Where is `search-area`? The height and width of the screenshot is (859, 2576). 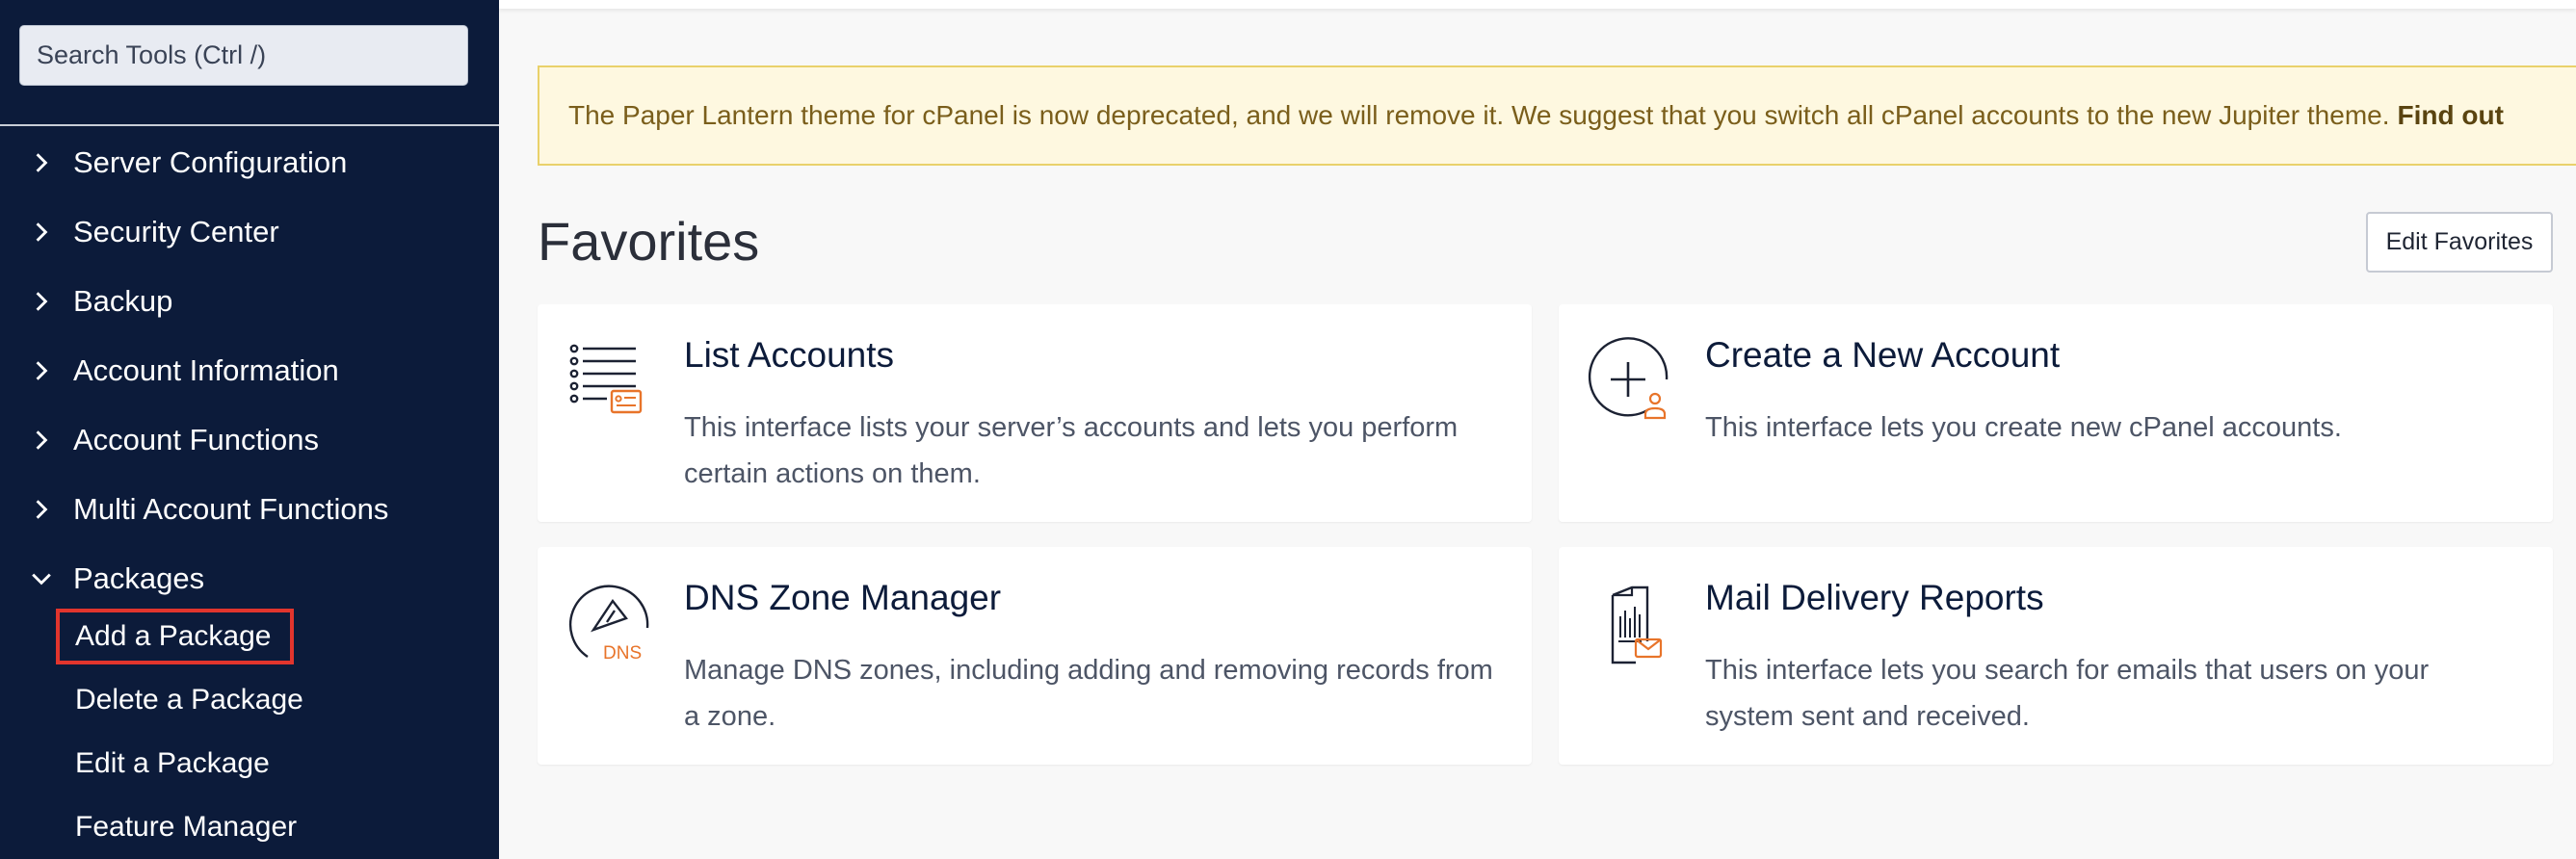 search-area is located at coordinates (250, 63).